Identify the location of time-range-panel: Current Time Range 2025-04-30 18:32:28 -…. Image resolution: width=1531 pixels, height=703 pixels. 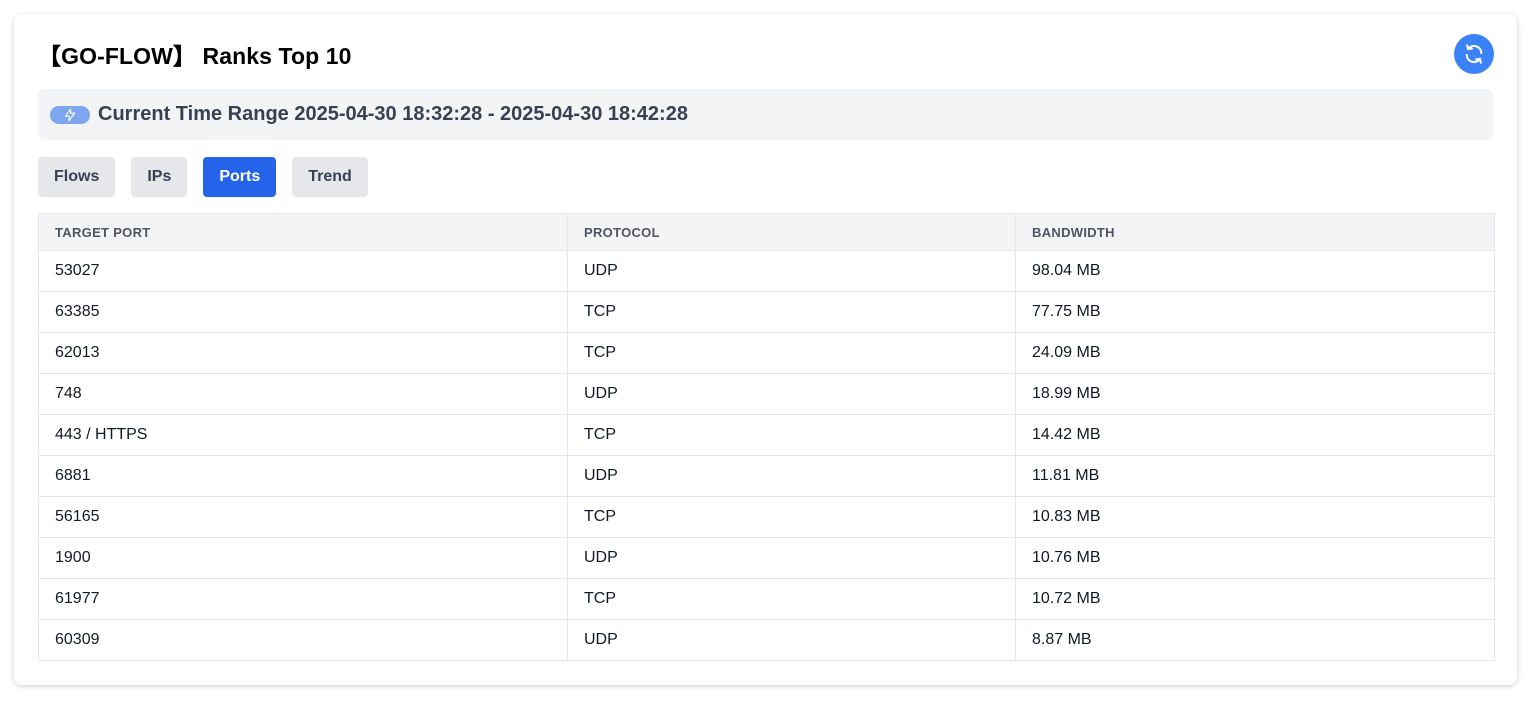
(765, 114).